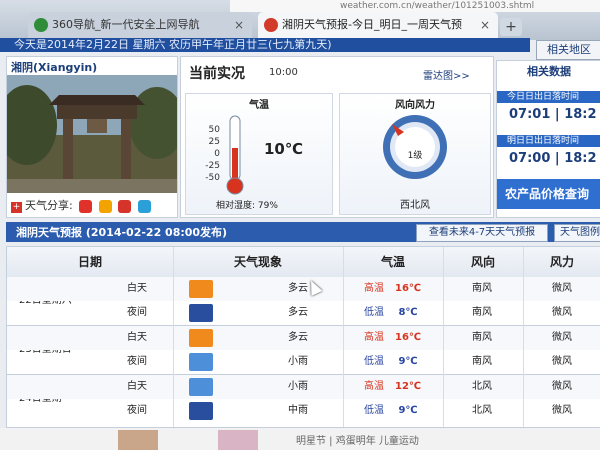 The image size is (600, 450). What do you see at coordinates (49, 205) in the screenshot?
I see `share-label: 天气分享:` at bounding box center [49, 205].